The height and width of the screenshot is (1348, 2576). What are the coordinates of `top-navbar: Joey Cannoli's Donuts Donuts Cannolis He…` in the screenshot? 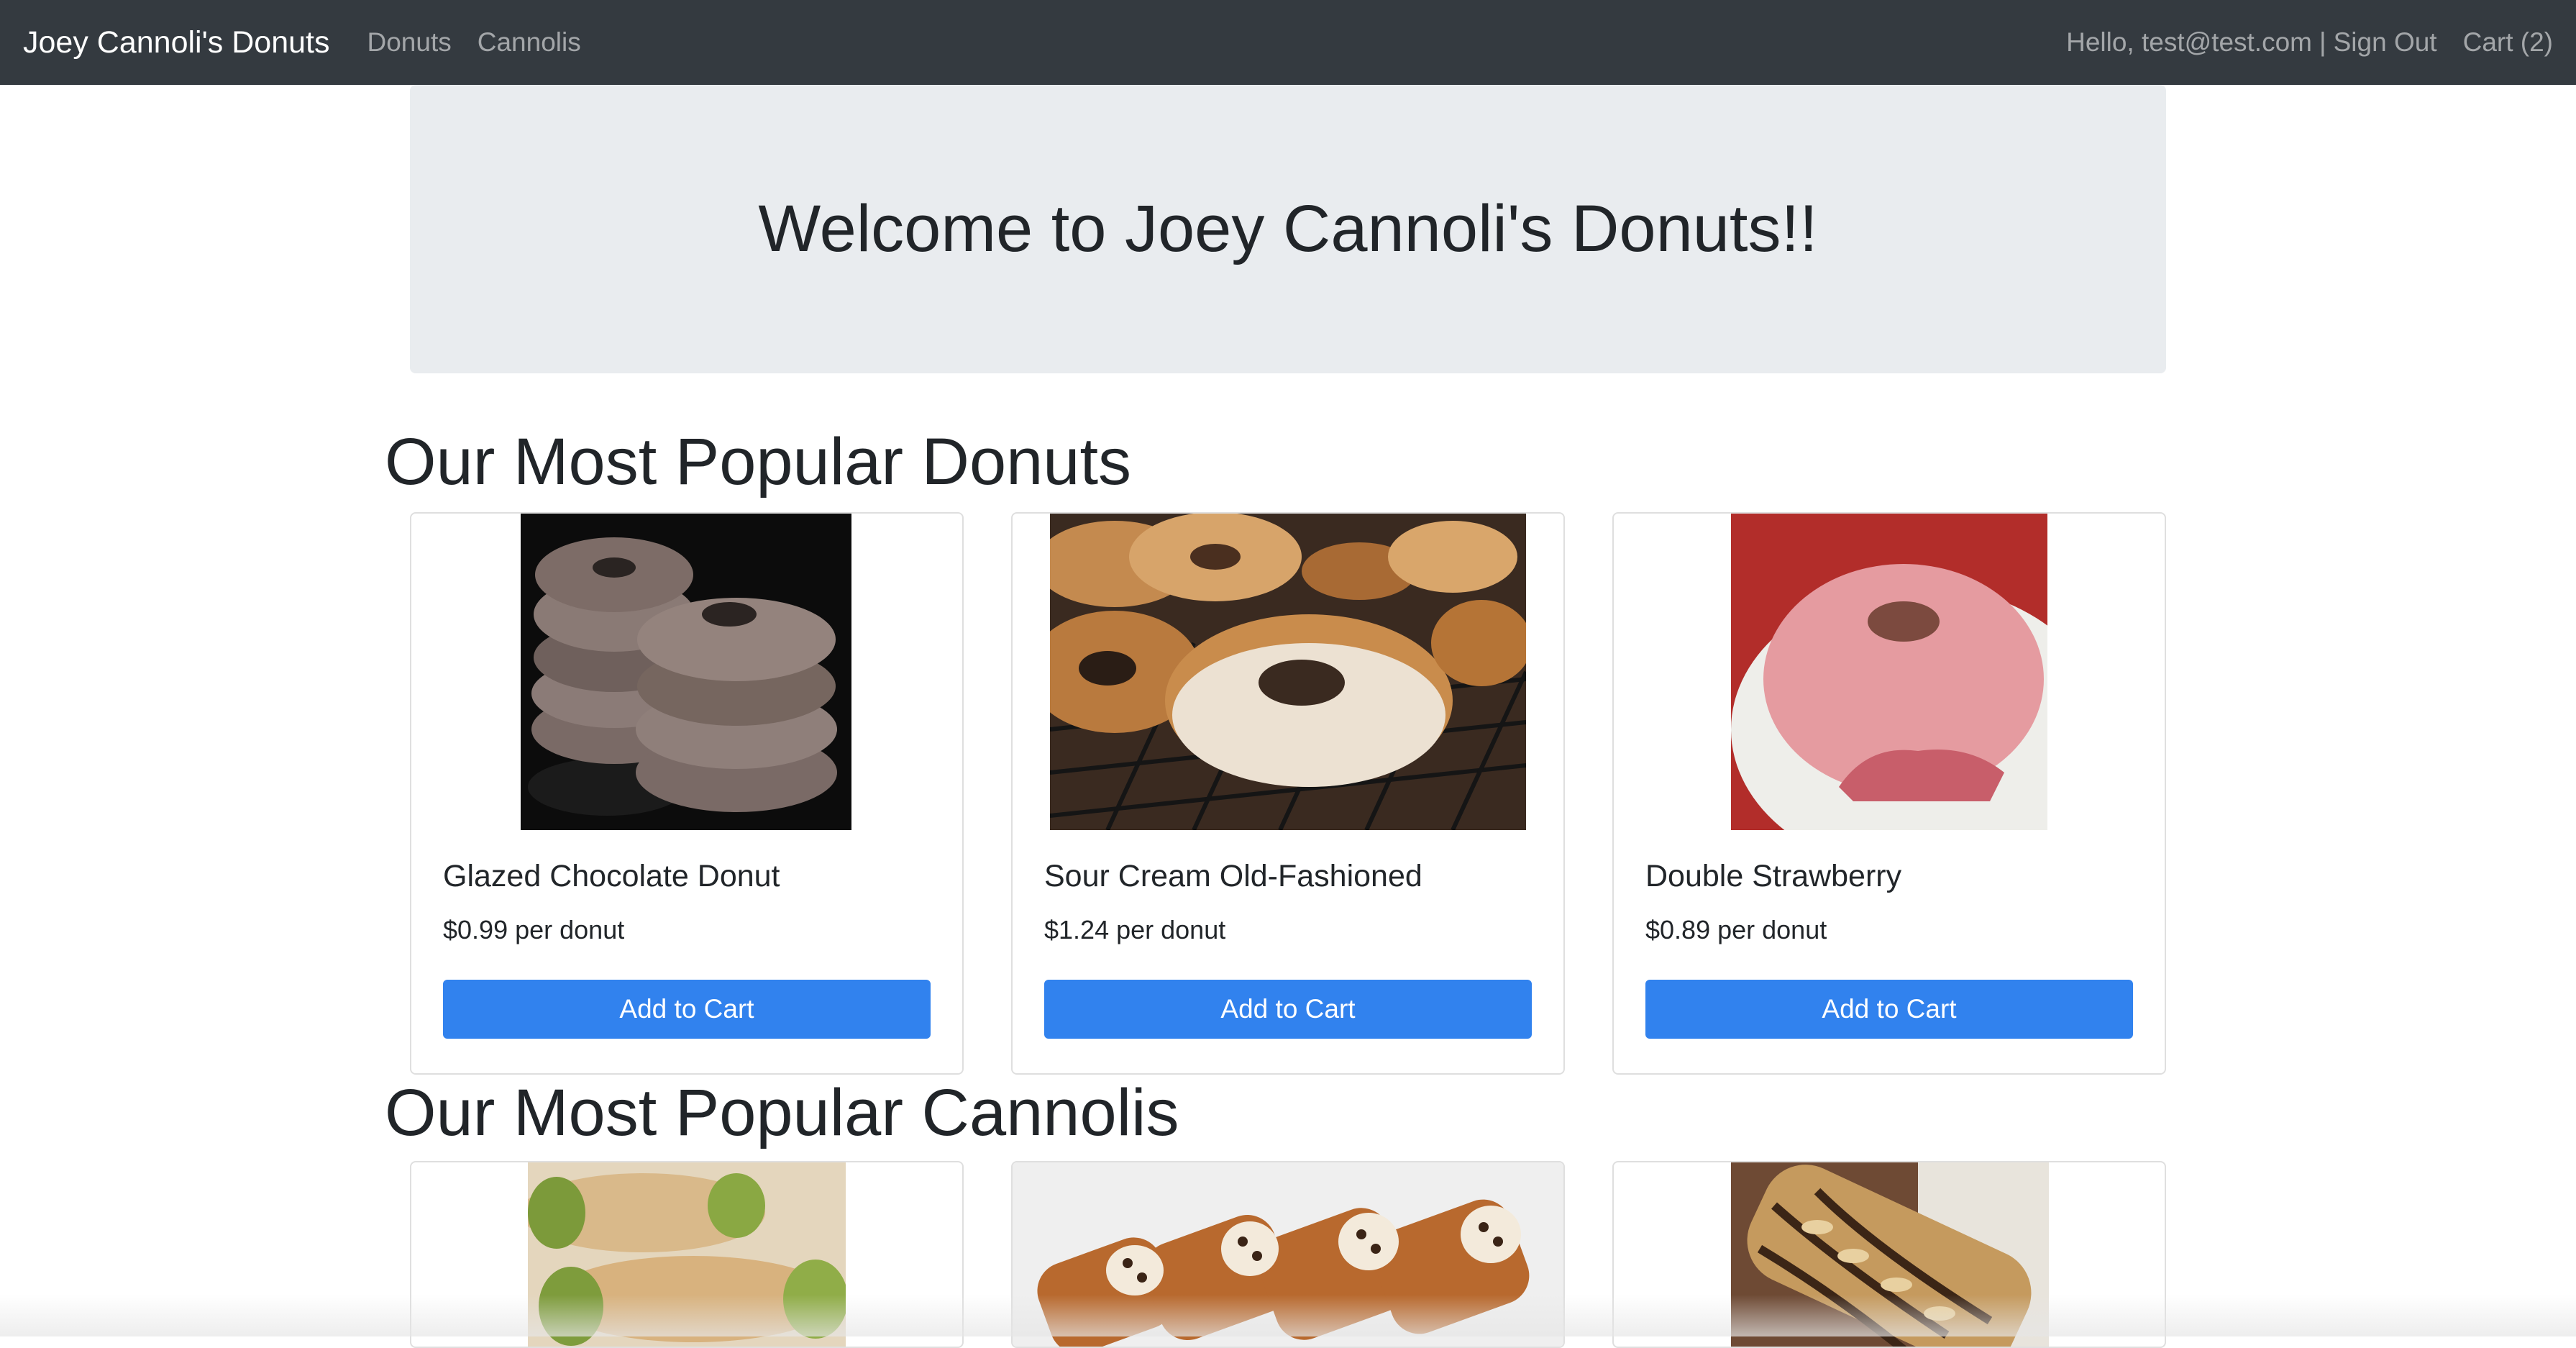 It's located at (1288, 42).